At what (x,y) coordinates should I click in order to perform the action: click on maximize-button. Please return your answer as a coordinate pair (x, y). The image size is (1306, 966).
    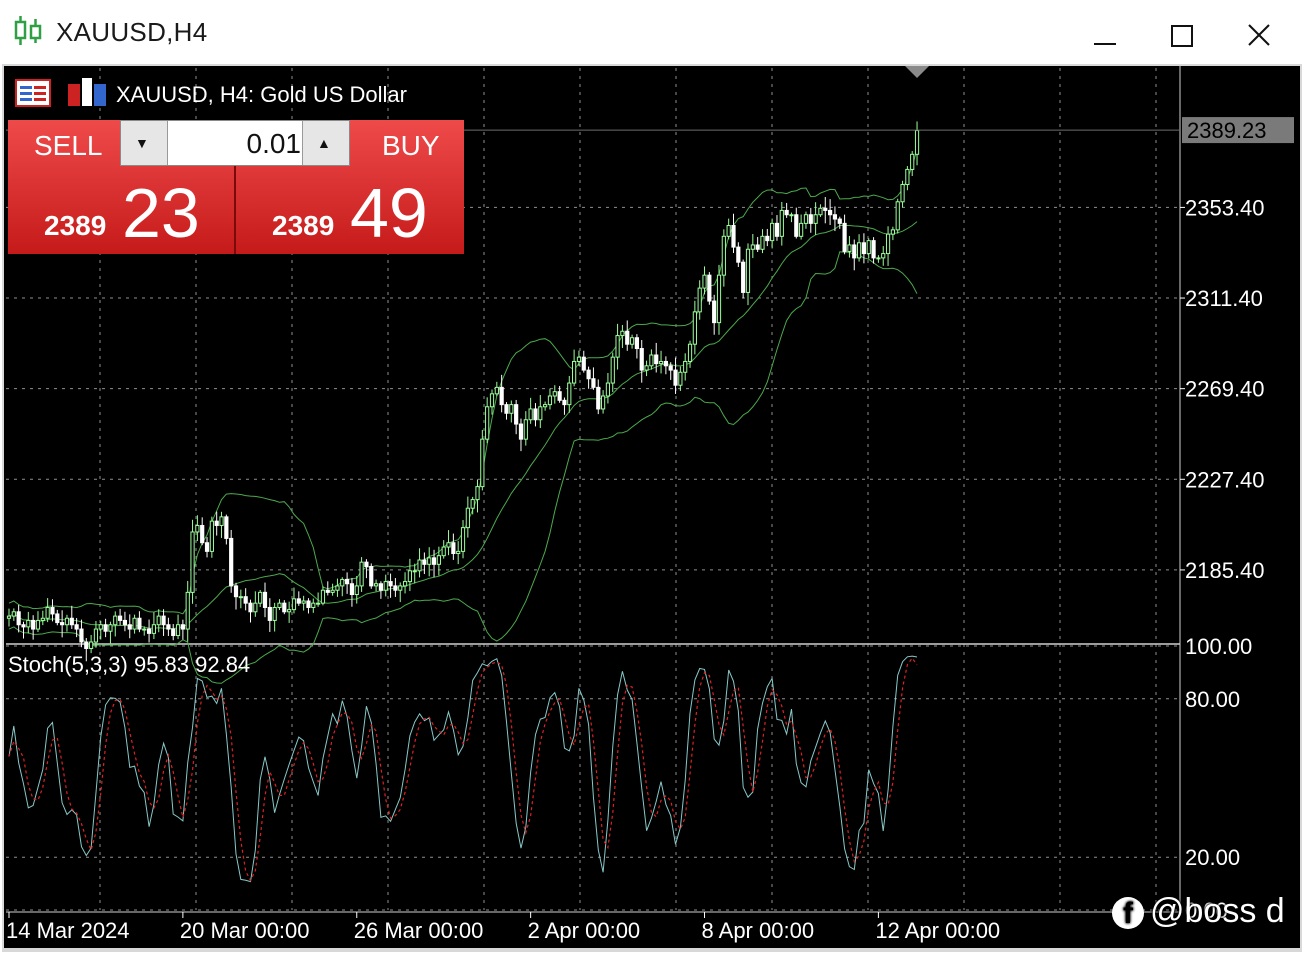
    Looking at the image, I should click on (1182, 34).